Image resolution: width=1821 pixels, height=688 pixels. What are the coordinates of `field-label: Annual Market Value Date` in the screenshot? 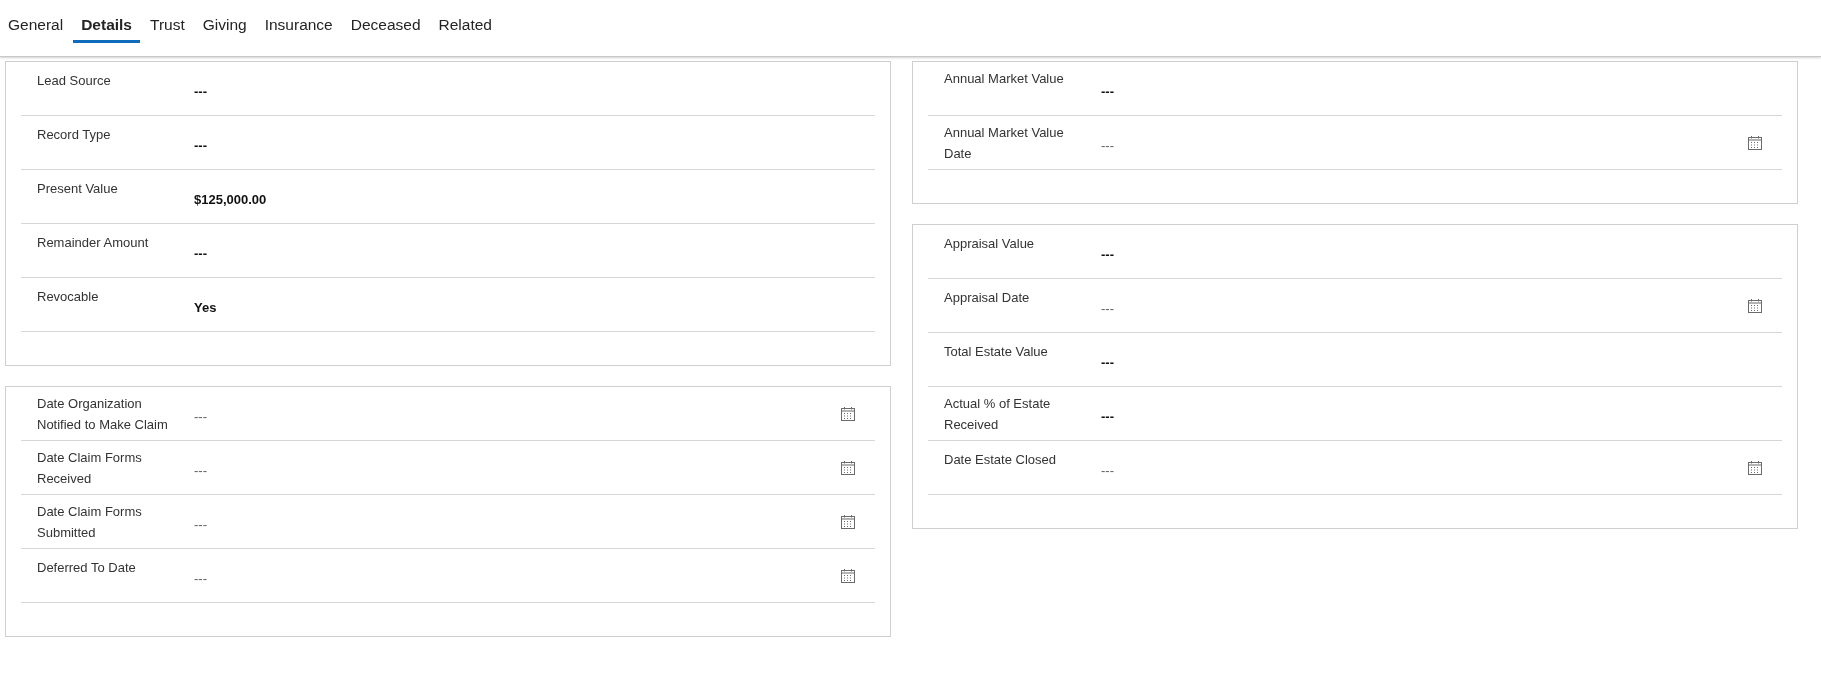 It's located at (1004, 143).